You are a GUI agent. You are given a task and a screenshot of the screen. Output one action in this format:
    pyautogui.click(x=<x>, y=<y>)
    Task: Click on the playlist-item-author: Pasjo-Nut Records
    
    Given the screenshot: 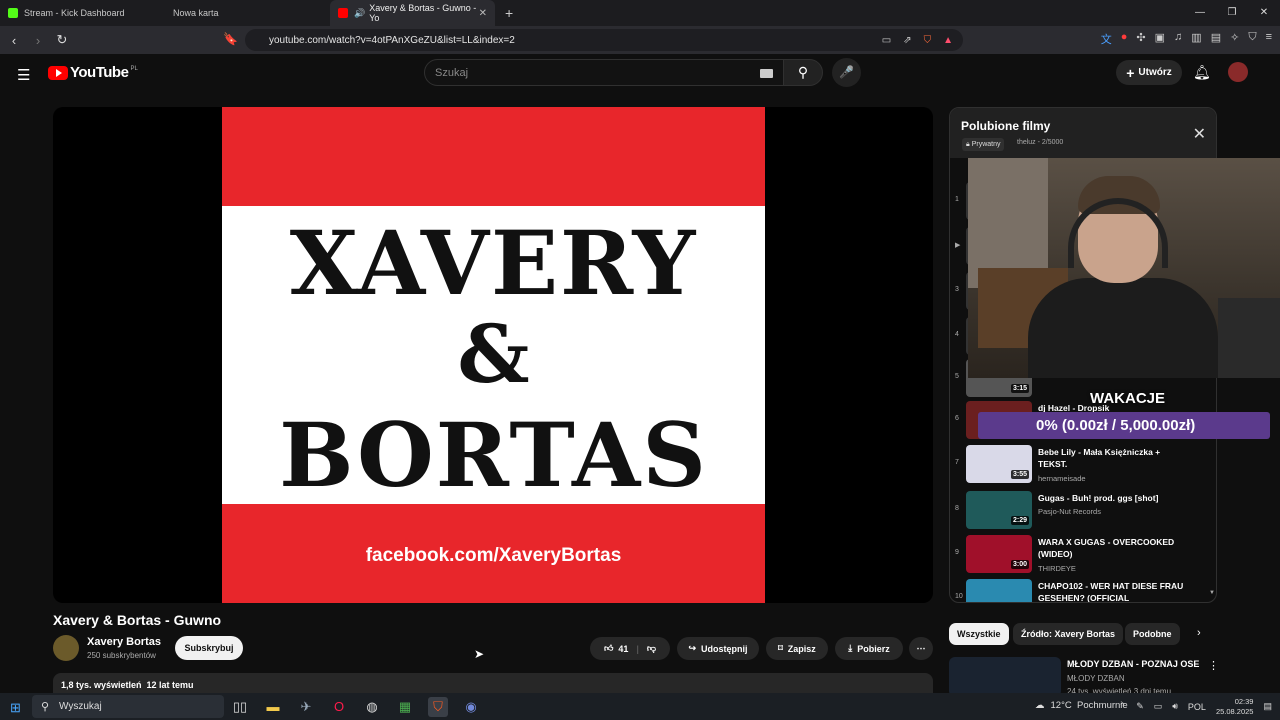 What is the action you would take?
    pyautogui.click(x=1069, y=511)
    